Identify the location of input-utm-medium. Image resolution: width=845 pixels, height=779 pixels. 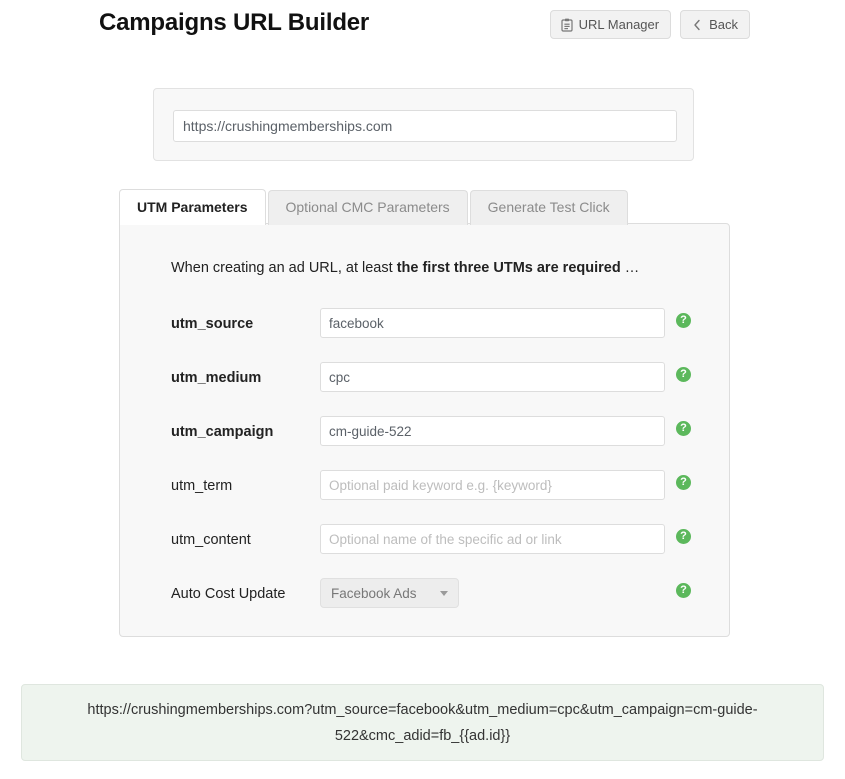
(492, 377).